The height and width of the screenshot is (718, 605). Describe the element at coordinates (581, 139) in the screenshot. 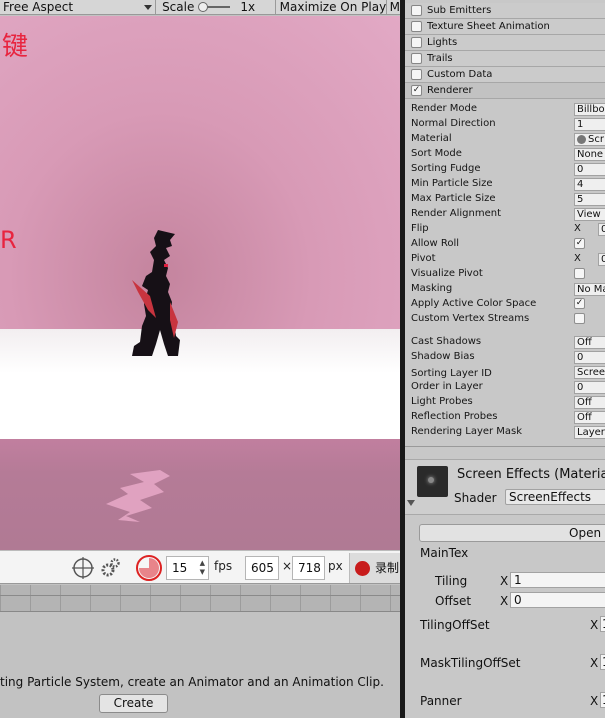

I see `material-icon` at that location.